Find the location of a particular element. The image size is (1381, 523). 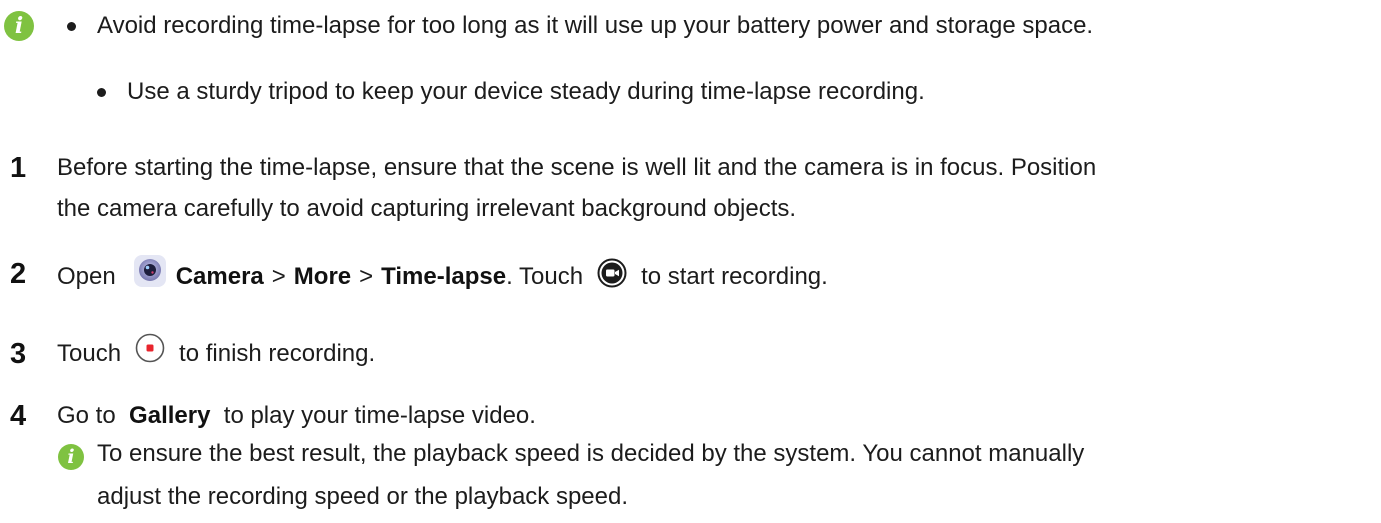

step-line: Touch to finish recording. is located at coordinates (216, 351).